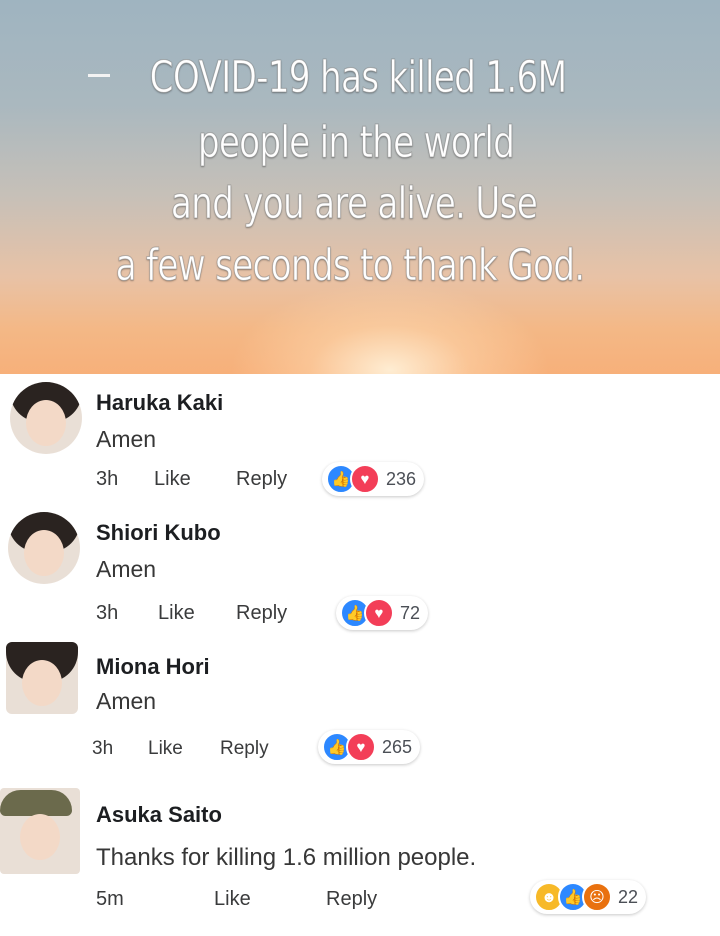 The height and width of the screenshot is (936, 720). Describe the element at coordinates (410, 612) in the screenshot. I see `reaction-count: 72` at that location.